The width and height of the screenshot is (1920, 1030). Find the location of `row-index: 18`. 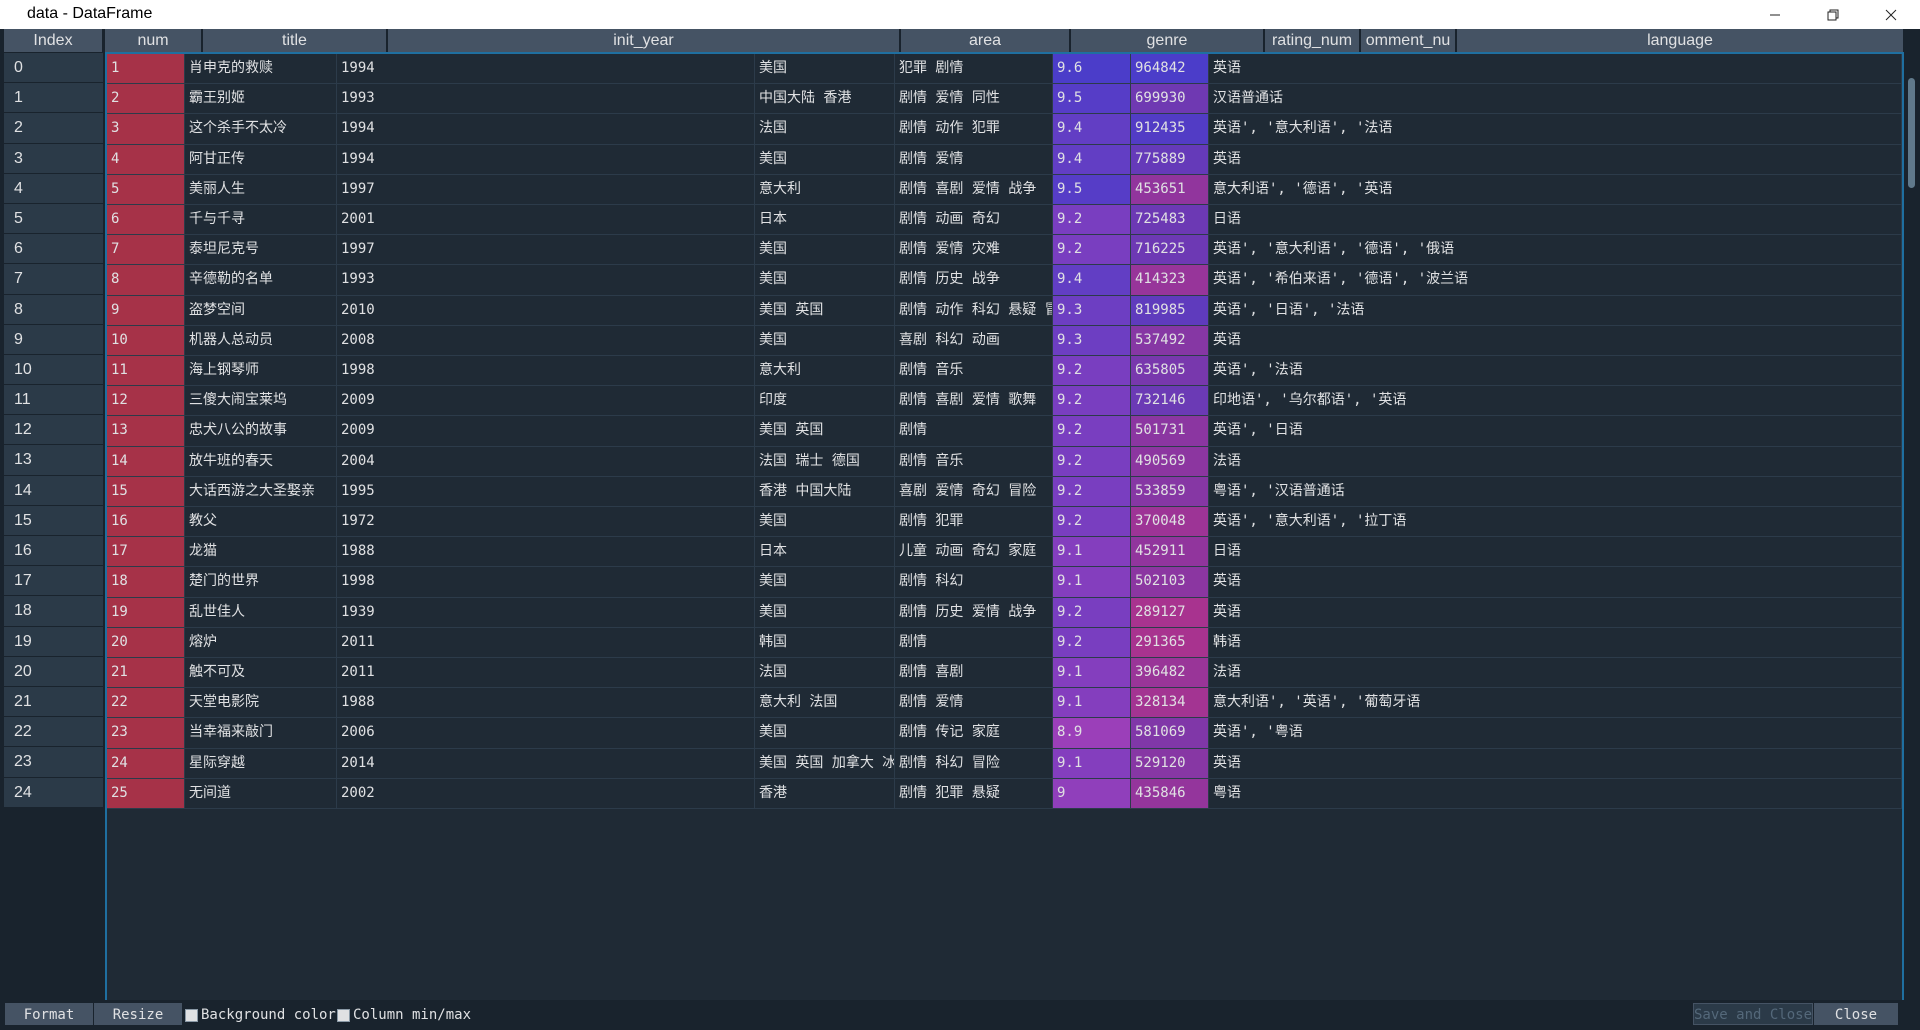

row-index: 18 is located at coordinates (53, 611).